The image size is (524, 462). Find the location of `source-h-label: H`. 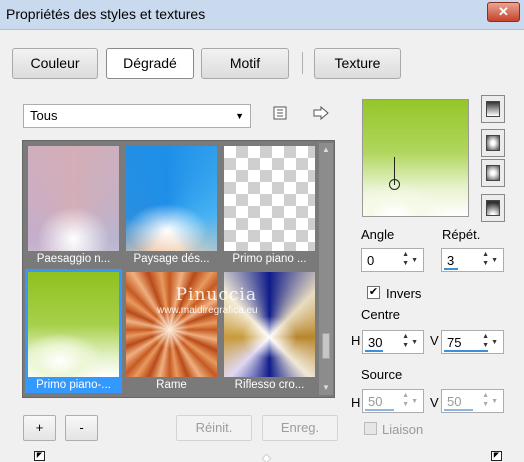

source-h-label: H is located at coordinates (356, 402).